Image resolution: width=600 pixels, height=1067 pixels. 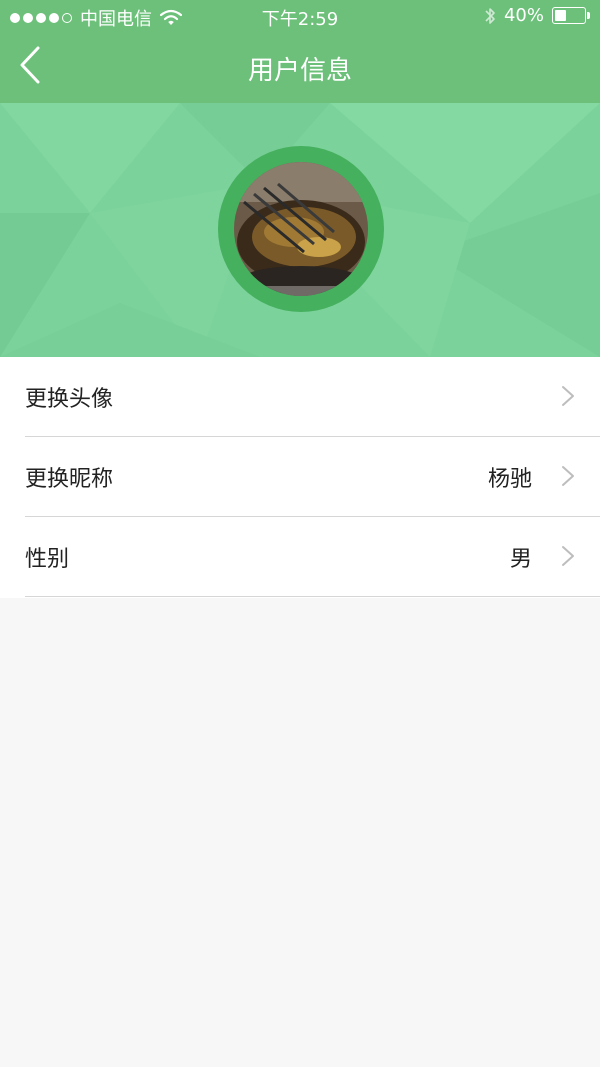 I want to click on battery-icon, so click(x=571, y=15).